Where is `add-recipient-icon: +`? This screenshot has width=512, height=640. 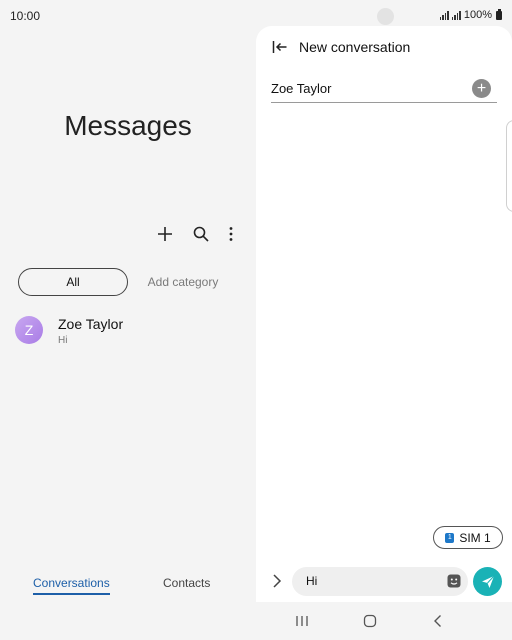
add-recipient-icon: + is located at coordinates (481, 88).